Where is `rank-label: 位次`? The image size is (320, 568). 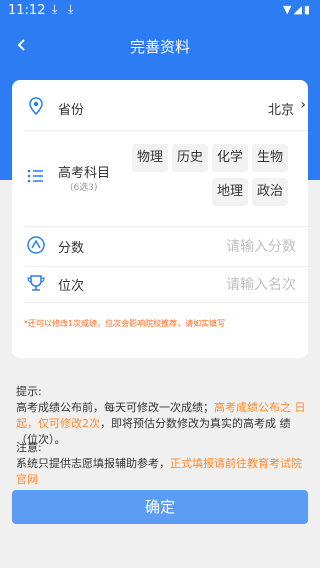 rank-label: 位次 is located at coordinates (71, 286).